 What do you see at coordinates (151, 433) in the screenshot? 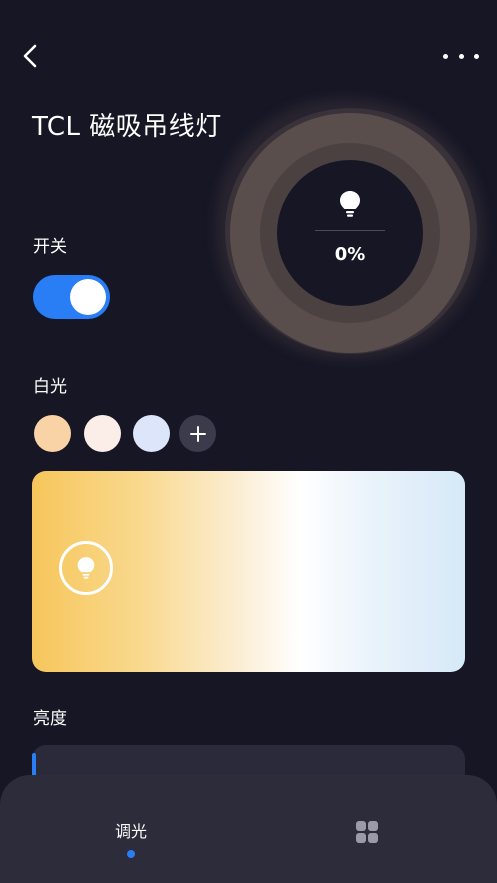
I see `preset-cool-swatch` at bounding box center [151, 433].